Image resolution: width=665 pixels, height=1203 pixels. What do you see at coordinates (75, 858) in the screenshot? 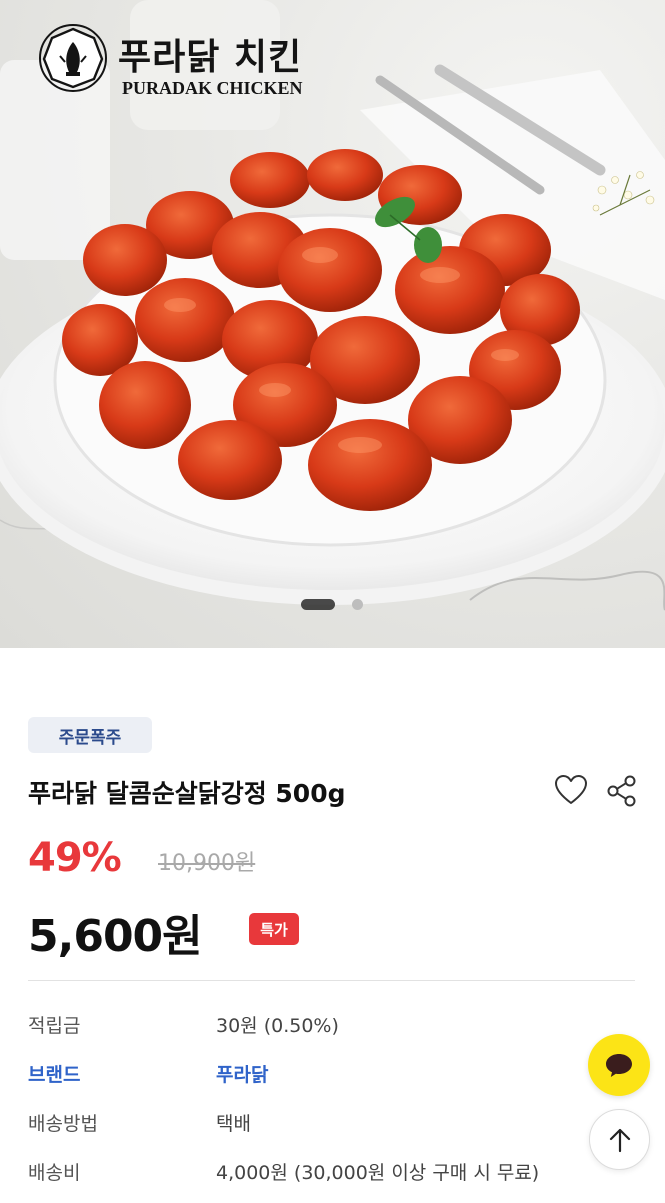
I see `discount-rate: 49%` at bounding box center [75, 858].